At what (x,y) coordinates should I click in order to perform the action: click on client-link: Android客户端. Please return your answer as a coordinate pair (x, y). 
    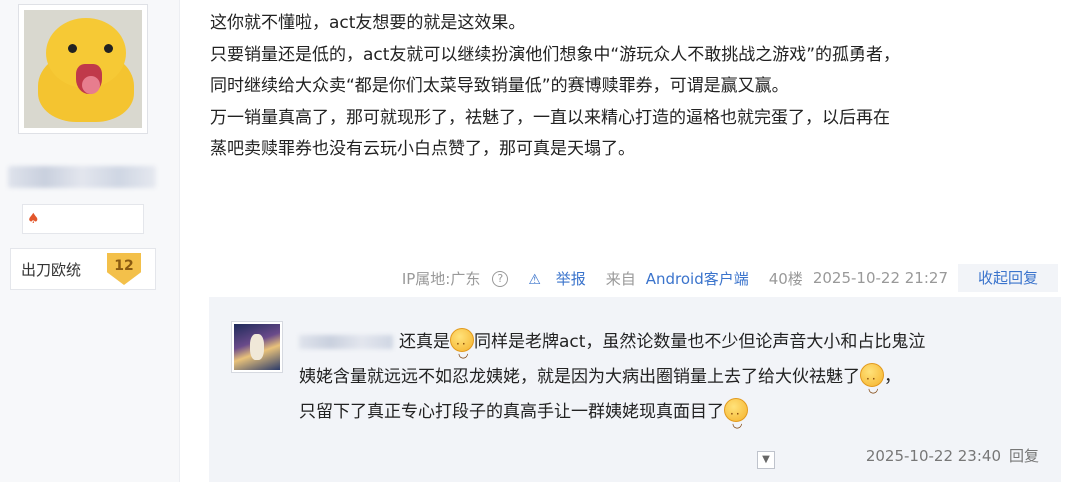
    Looking at the image, I should click on (697, 279).